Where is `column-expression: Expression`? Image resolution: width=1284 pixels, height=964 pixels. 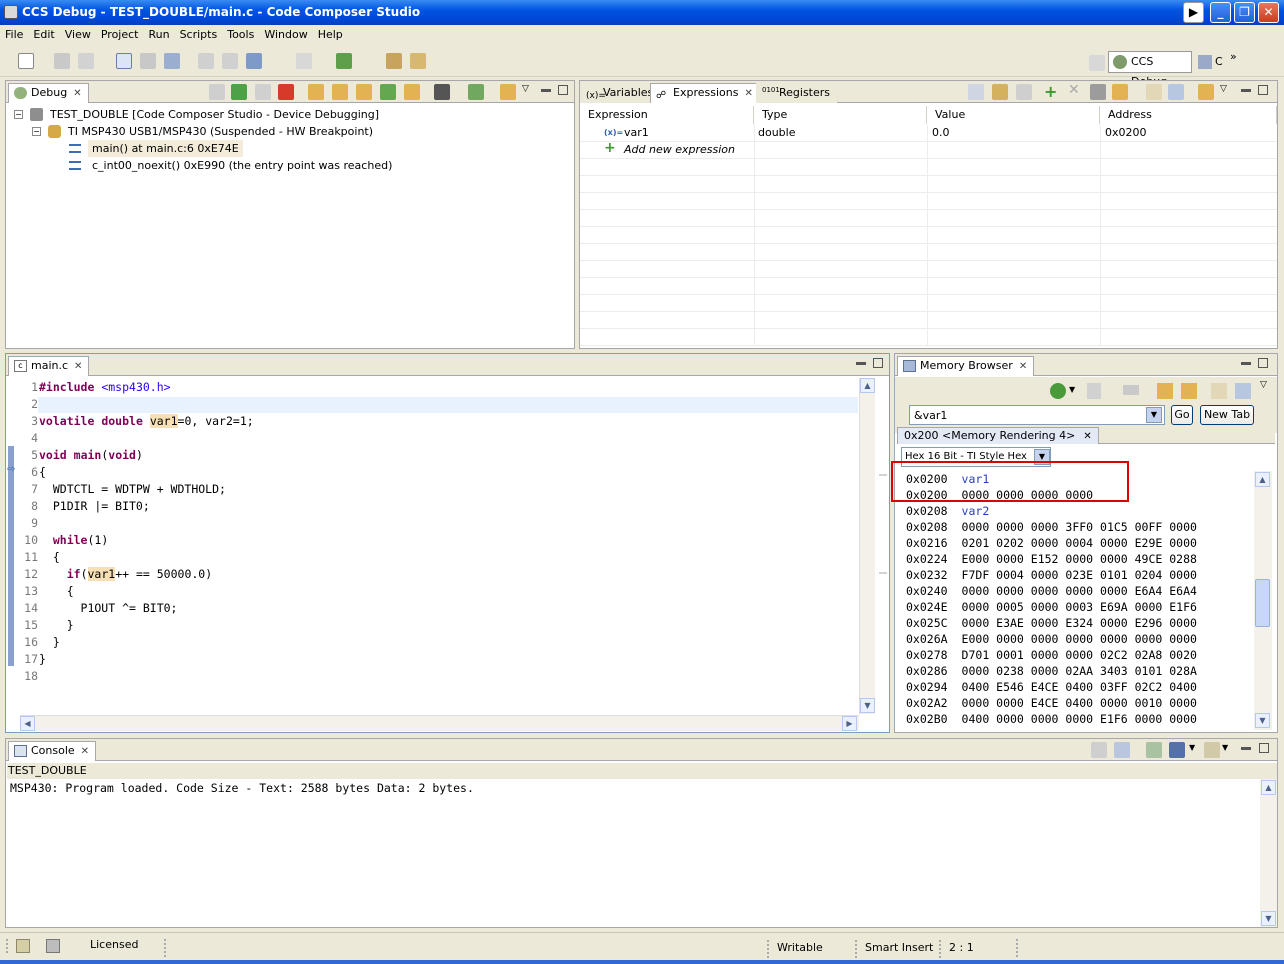
column-expression: Expression is located at coordinates (667, 115).